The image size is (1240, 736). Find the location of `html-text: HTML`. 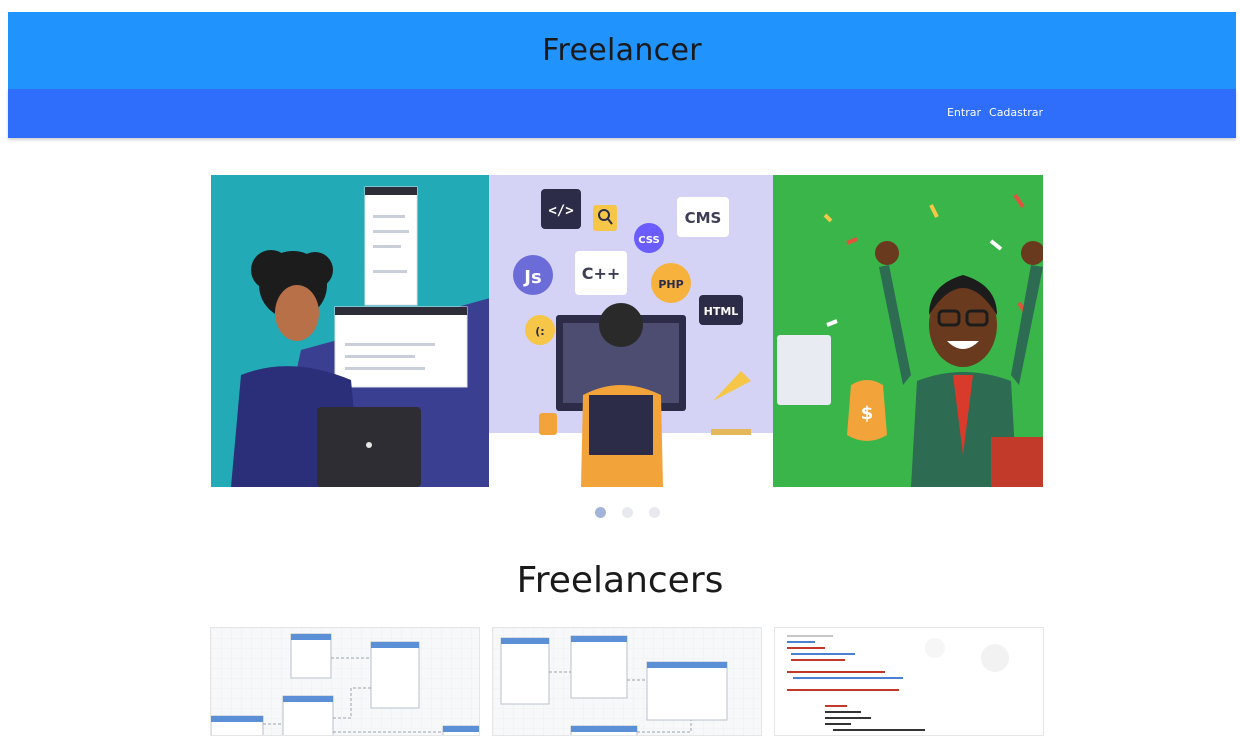

html-text: HTML is located at coordinates (721, 311).